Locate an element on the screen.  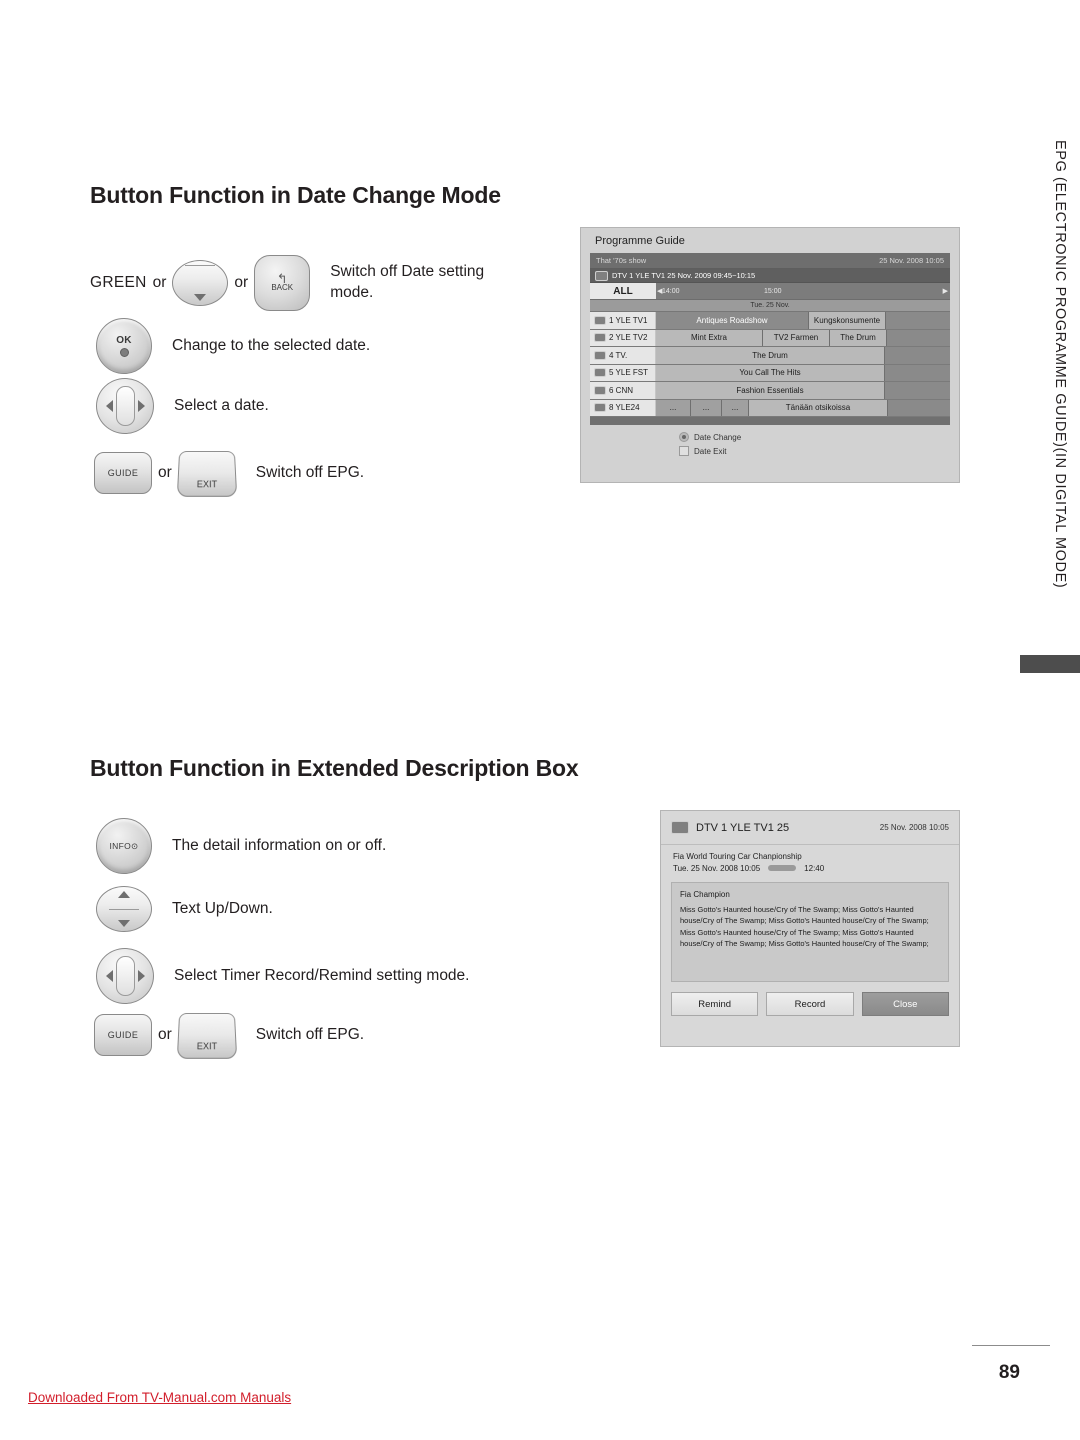
epg-program-cell: Antiques Roadshow is located at coordinates (732, 320).